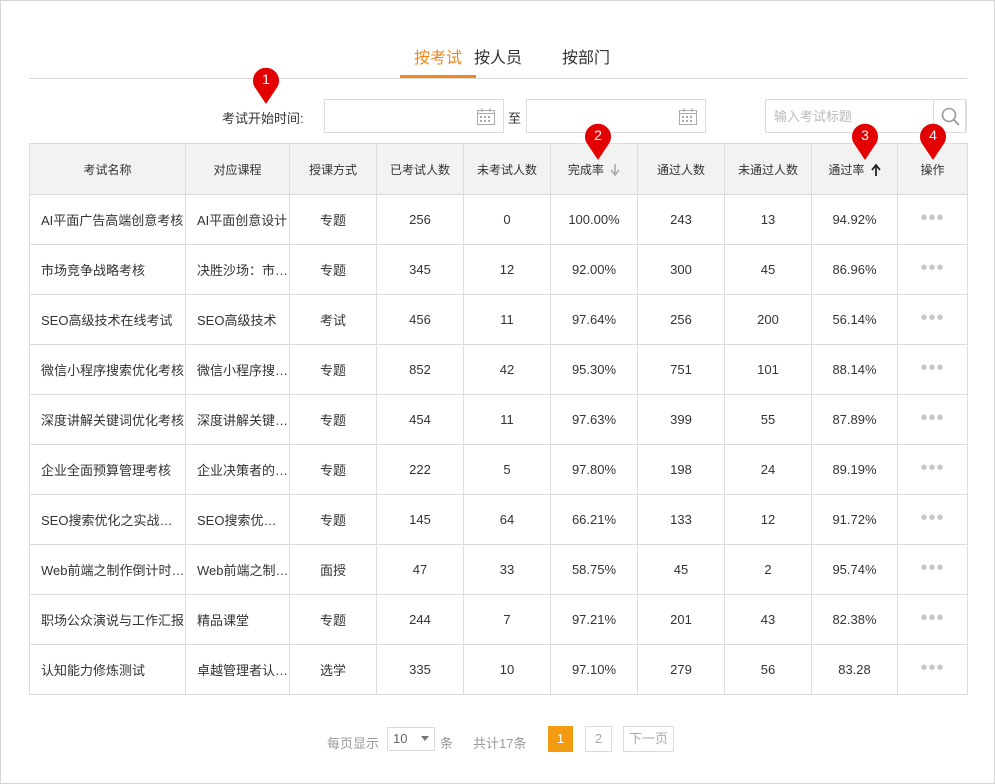 The height and width of the screenshot is (784, 995). Describe the element at coordinates (648, 739) in the screenshot. I see `next-page-button: 下一页` at that location.